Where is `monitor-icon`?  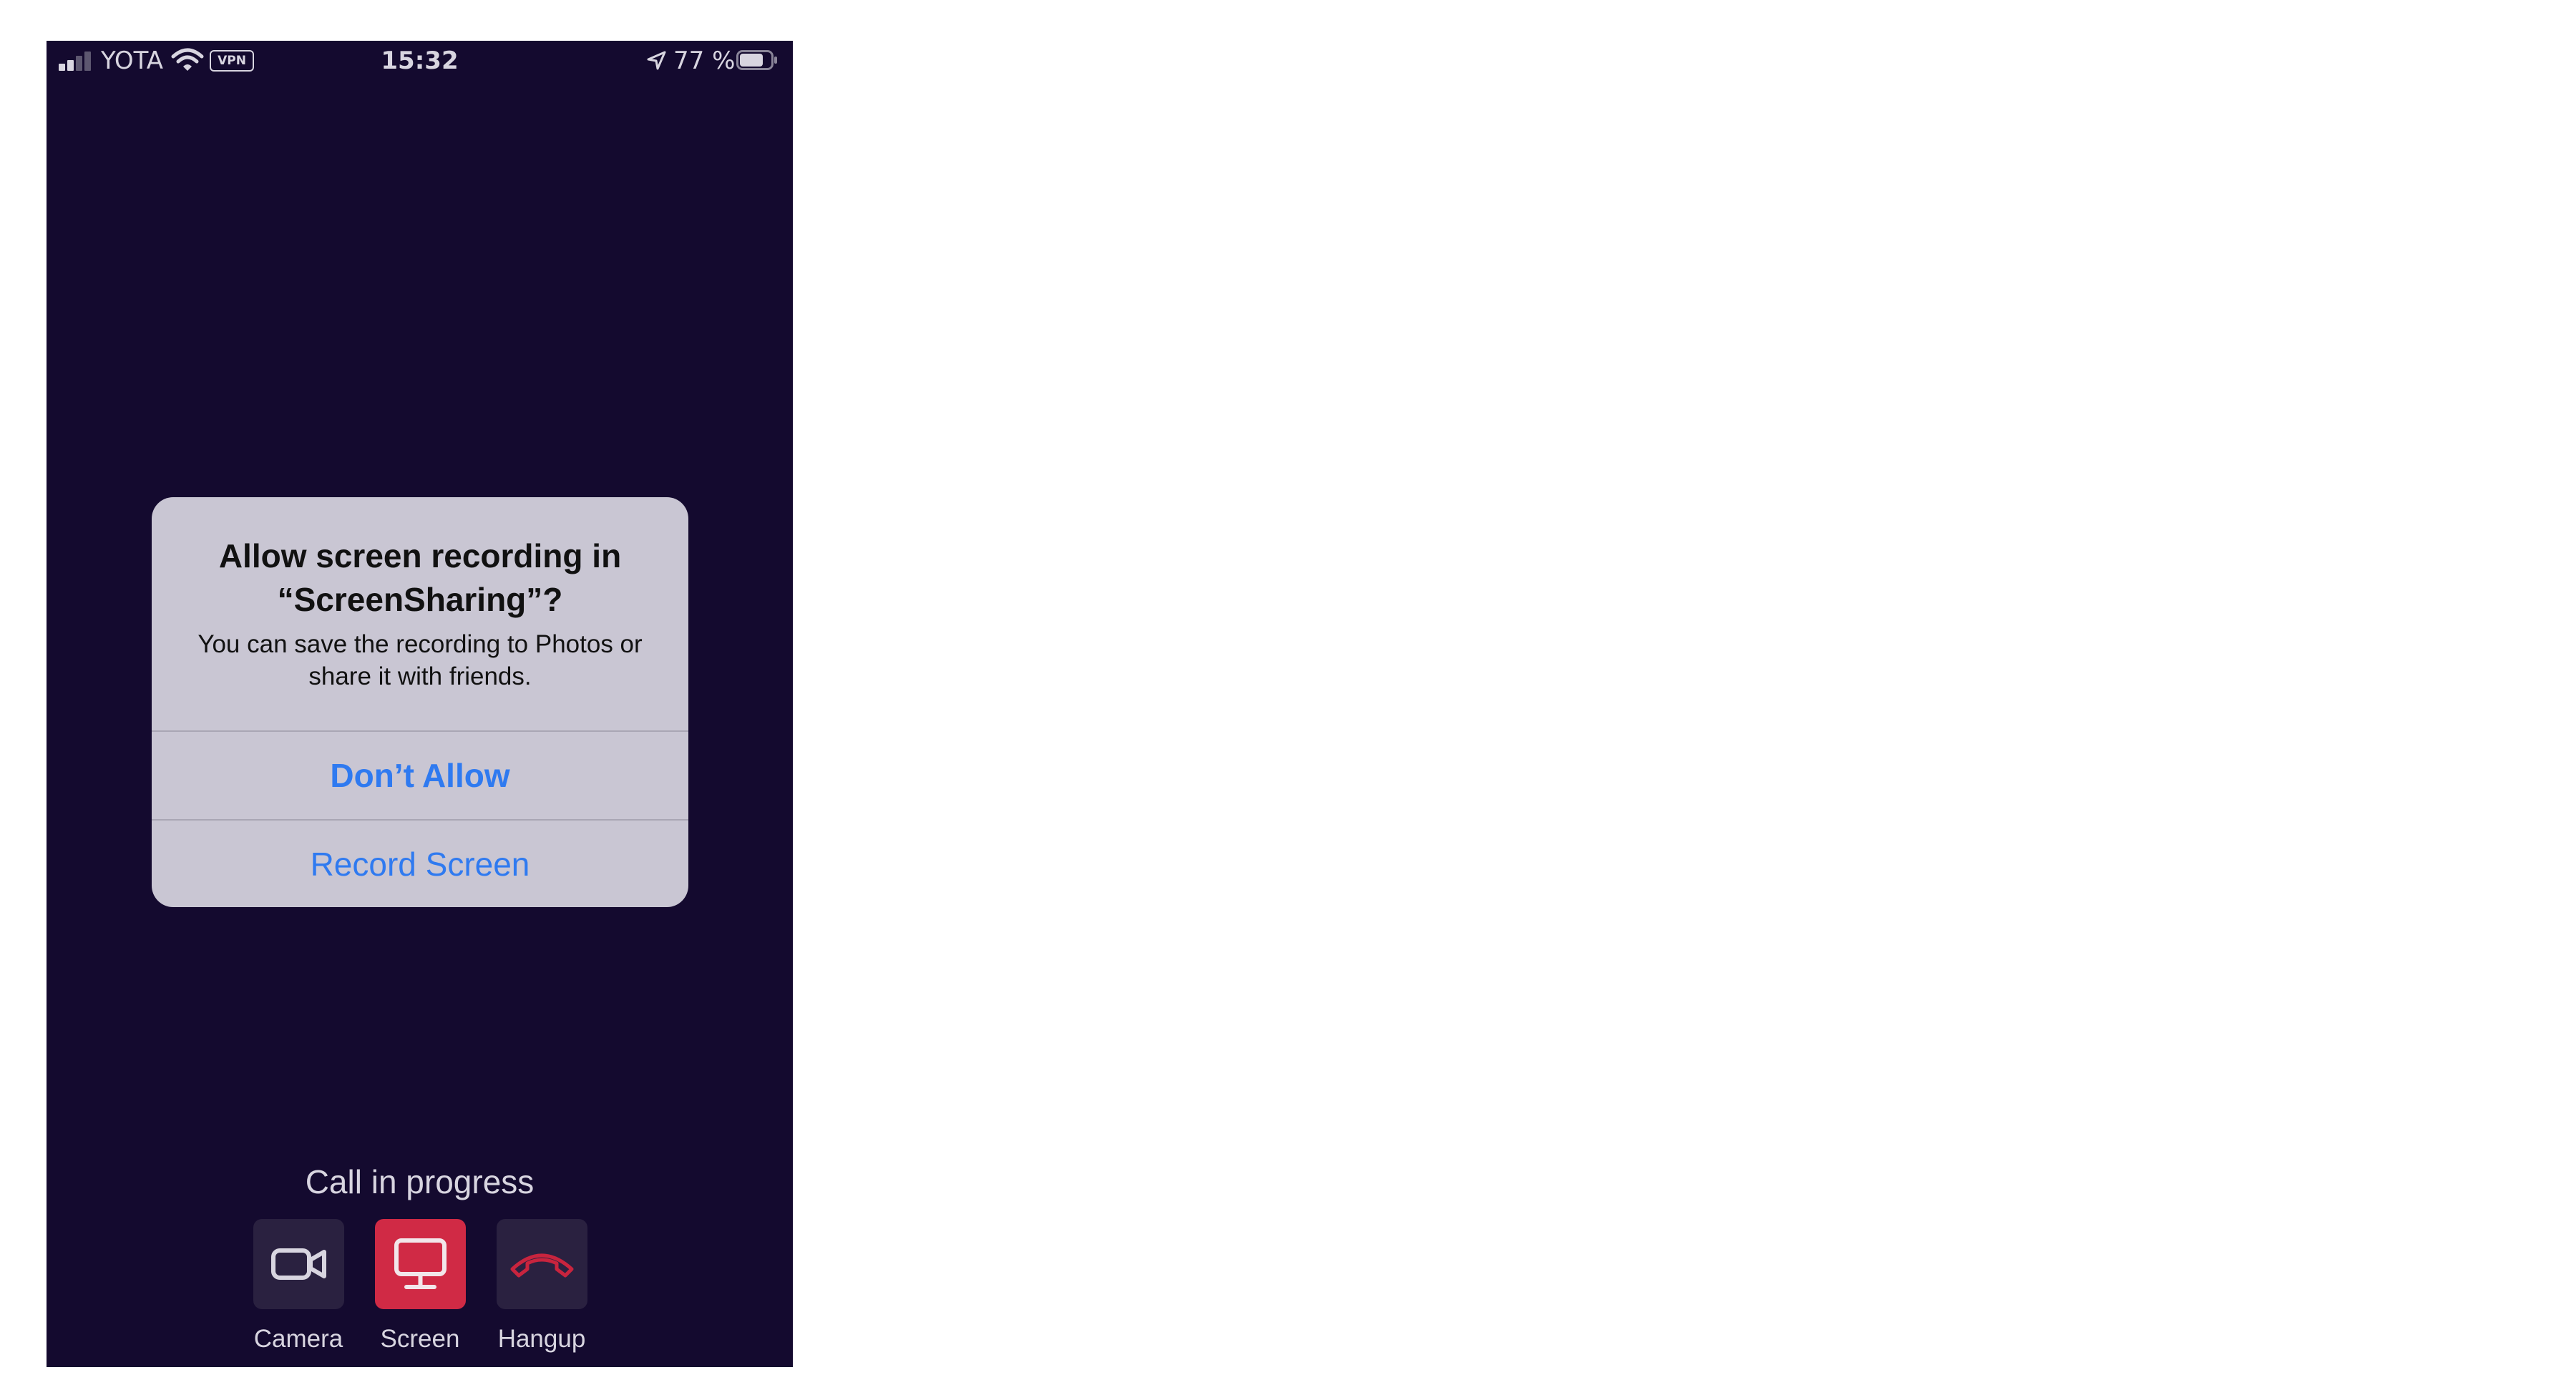 monitor-icon is located at coordinates (420, 1263).